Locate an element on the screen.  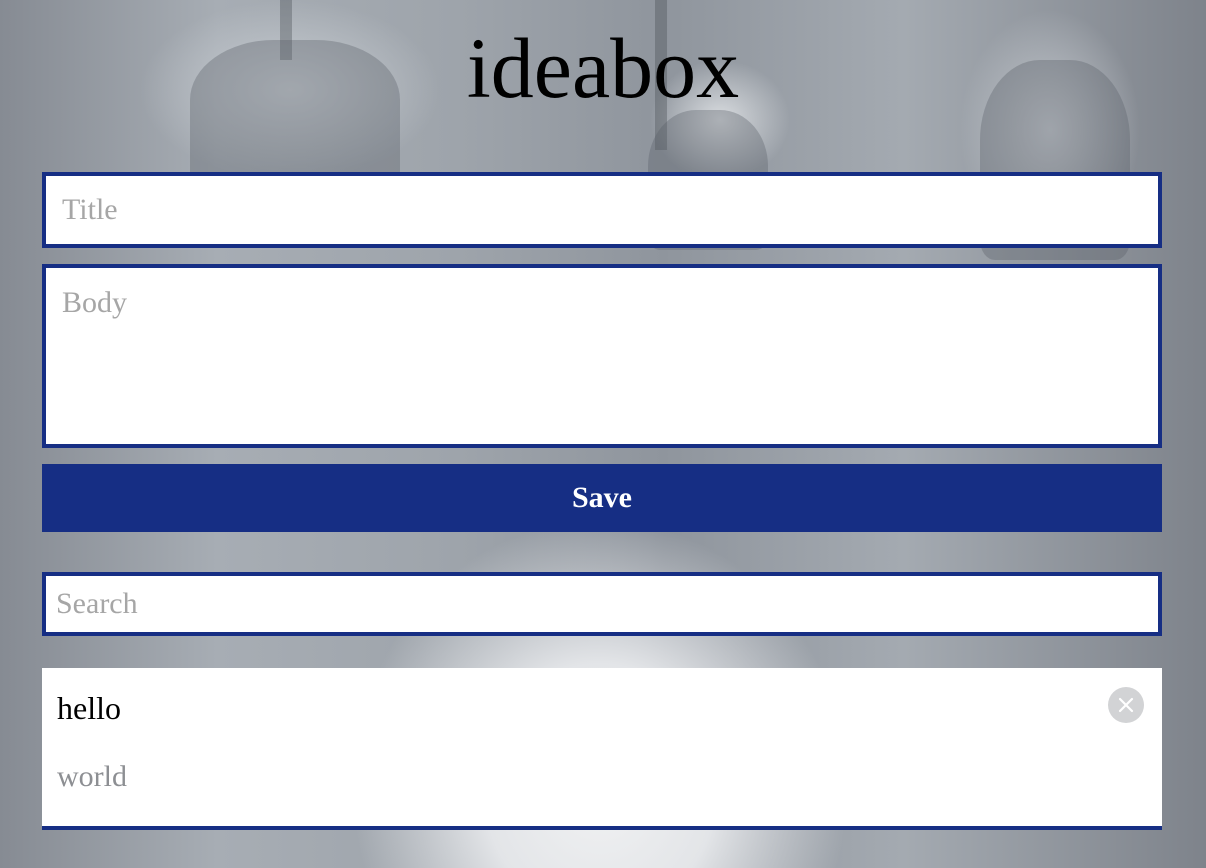
idea-body: world is located at coordinates (92, 777).